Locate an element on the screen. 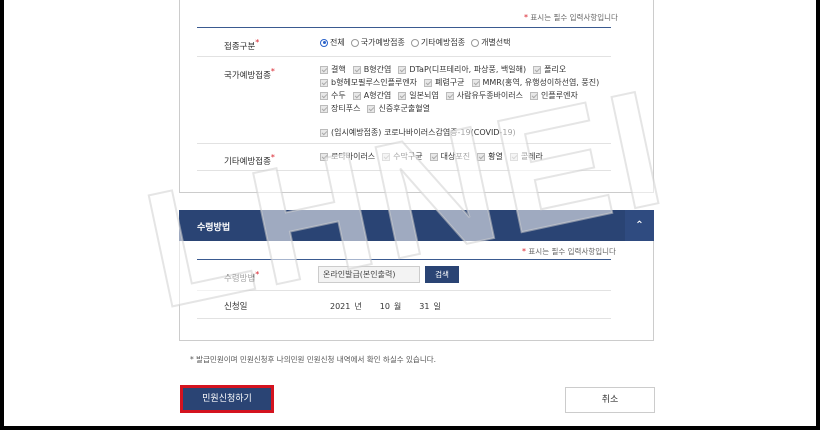 The width and height of the screenshot is (820, 430). national-row-4: 장티푸스 신증후군출혈열 is located at coordinates (375, 108).